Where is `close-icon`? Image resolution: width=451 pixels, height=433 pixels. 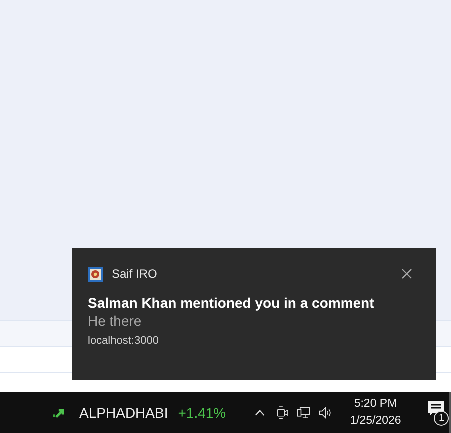 close-icon is located at coordinates (407, 274).